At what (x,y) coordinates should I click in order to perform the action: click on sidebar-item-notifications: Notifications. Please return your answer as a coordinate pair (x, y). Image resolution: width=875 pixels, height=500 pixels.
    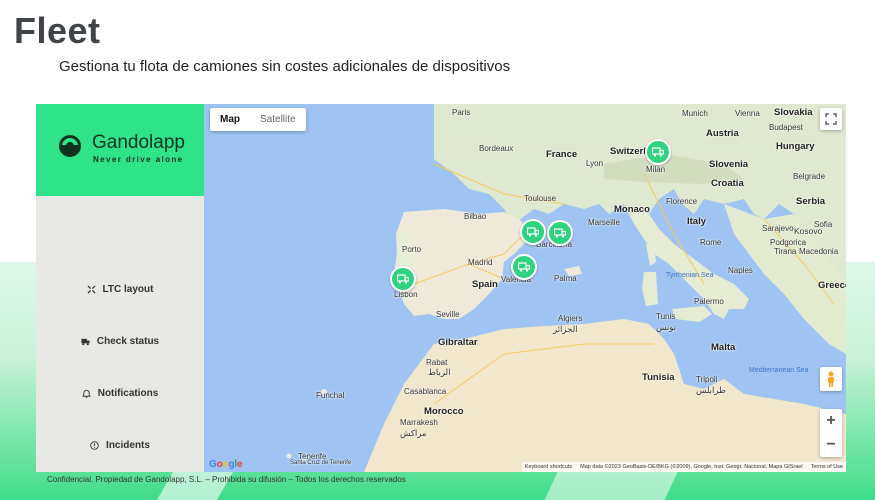
    Looking at the image, I should click on (120, 393).